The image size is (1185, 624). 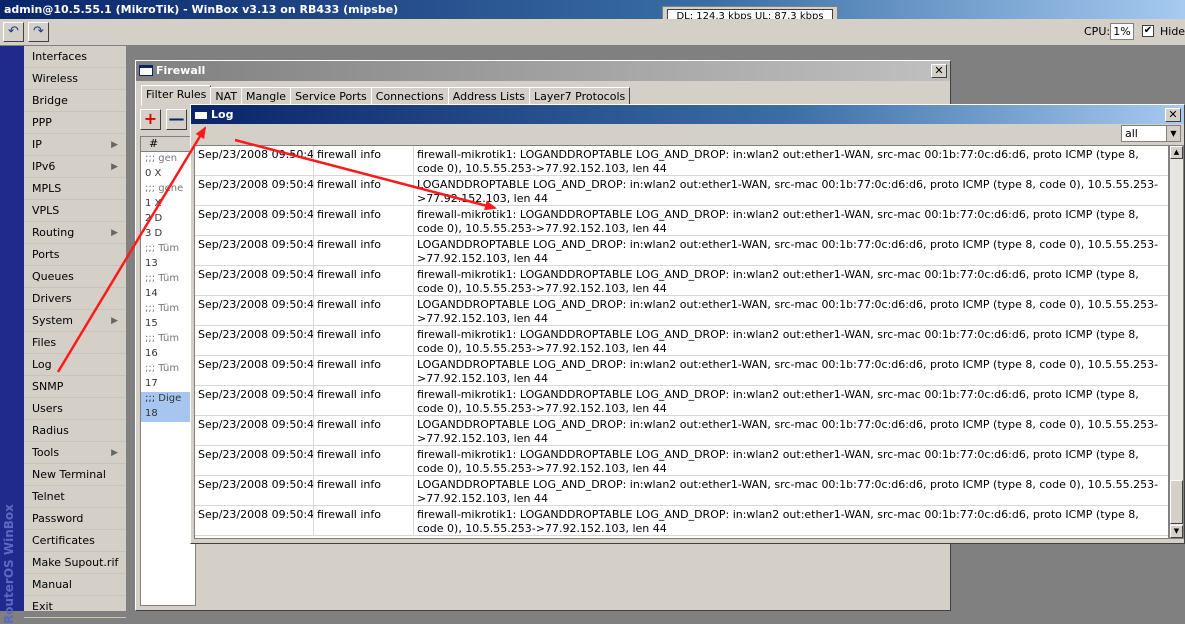 What do you see at coordinates (168, 384) in the screenshot?
I see `table-row: 17` at bounding box center [168, 384].